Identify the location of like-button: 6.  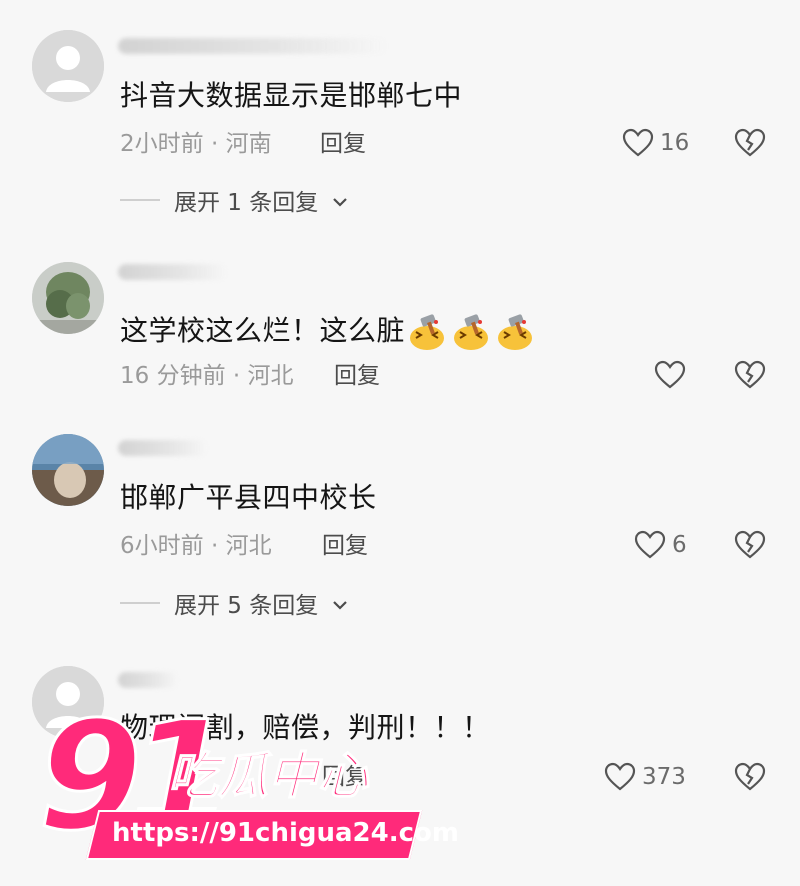
(660, 545).